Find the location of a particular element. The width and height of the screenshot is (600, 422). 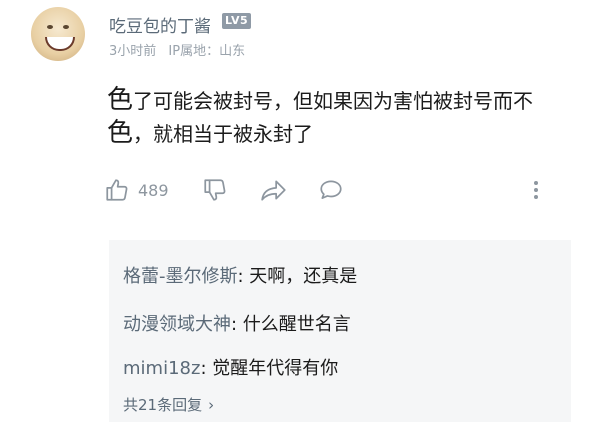

share-icon is located at coordinates (273, 190).